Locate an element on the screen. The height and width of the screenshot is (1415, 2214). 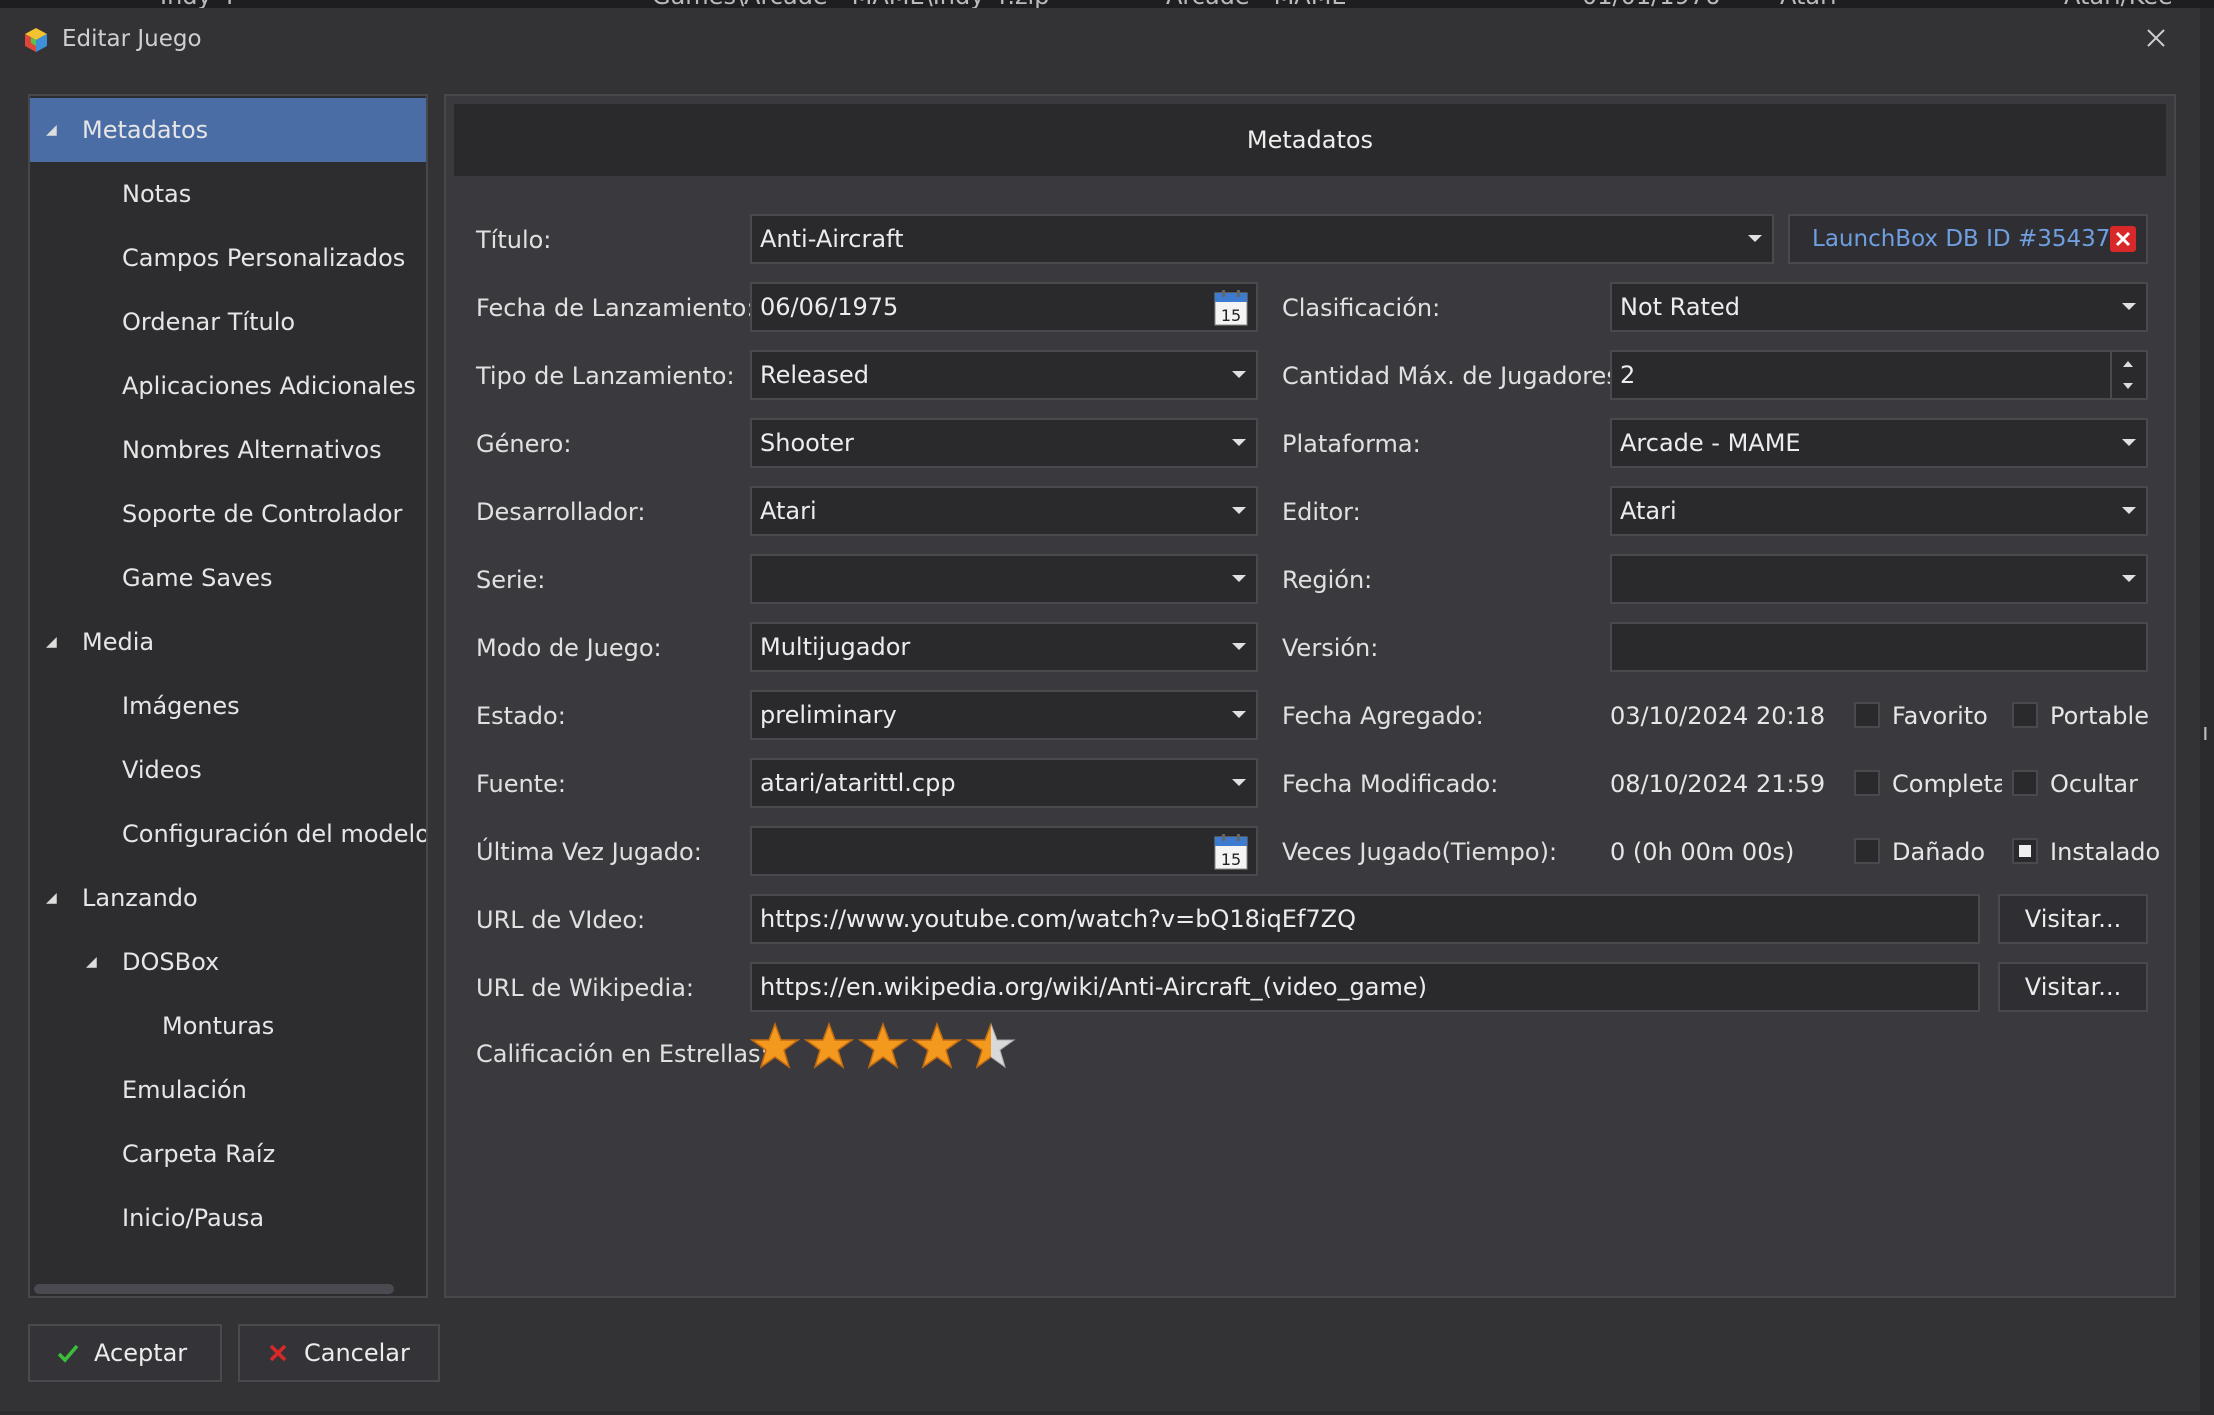
sidebar-item: Imágenes is located at coordinates (228, 706).